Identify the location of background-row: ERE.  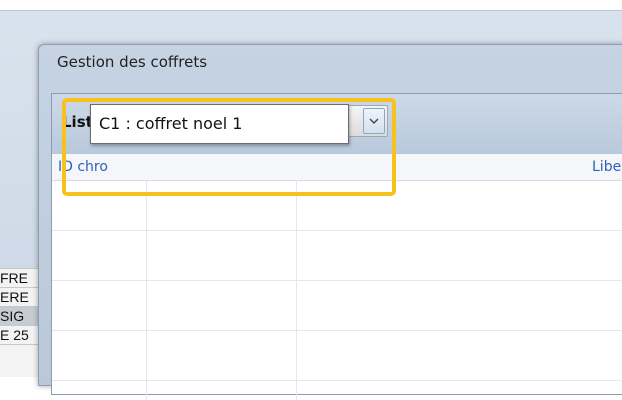
(20, 297).